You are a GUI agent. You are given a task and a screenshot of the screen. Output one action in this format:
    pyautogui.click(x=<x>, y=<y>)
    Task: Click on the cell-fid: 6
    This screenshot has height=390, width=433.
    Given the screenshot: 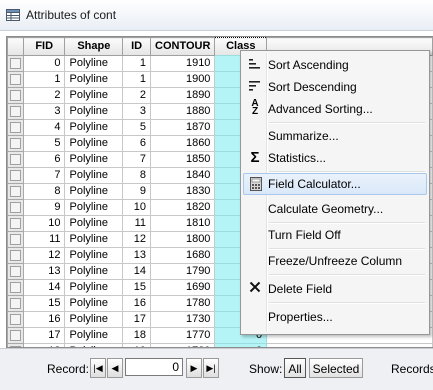 What is the action you would take?
    pyautogui.click(x=44, y=159)
    